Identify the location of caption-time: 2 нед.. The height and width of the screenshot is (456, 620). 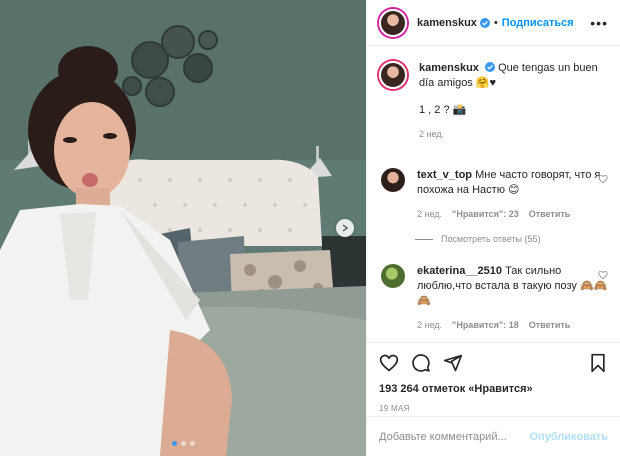
(431, 134).